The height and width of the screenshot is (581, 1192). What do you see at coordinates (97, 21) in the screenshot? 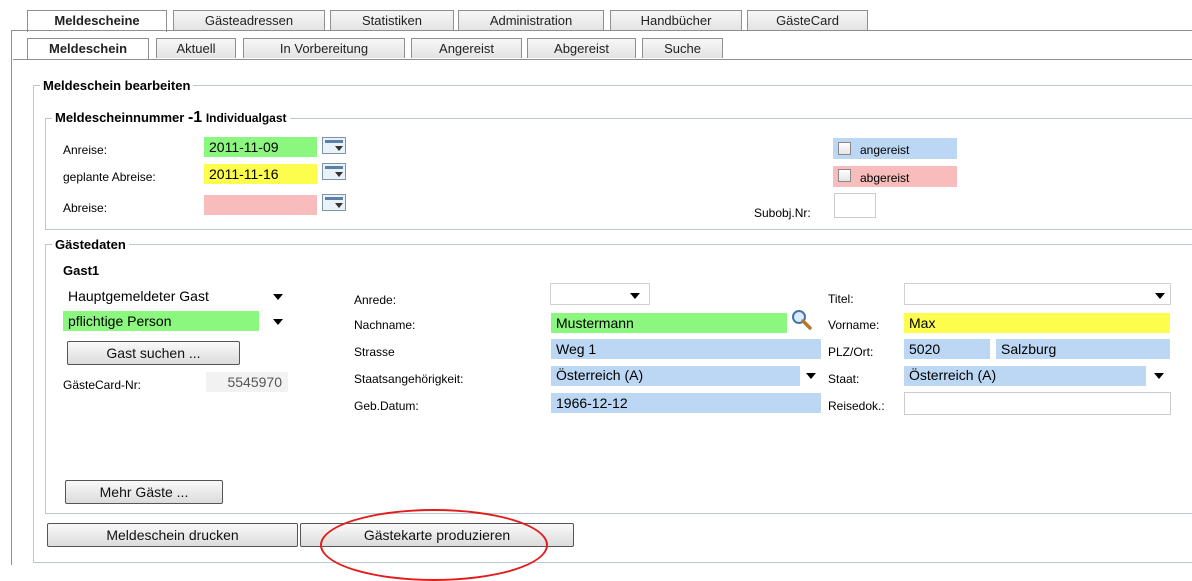
I see `tab-meldescheine: Meldescheine` at bounding box center [97, 21].